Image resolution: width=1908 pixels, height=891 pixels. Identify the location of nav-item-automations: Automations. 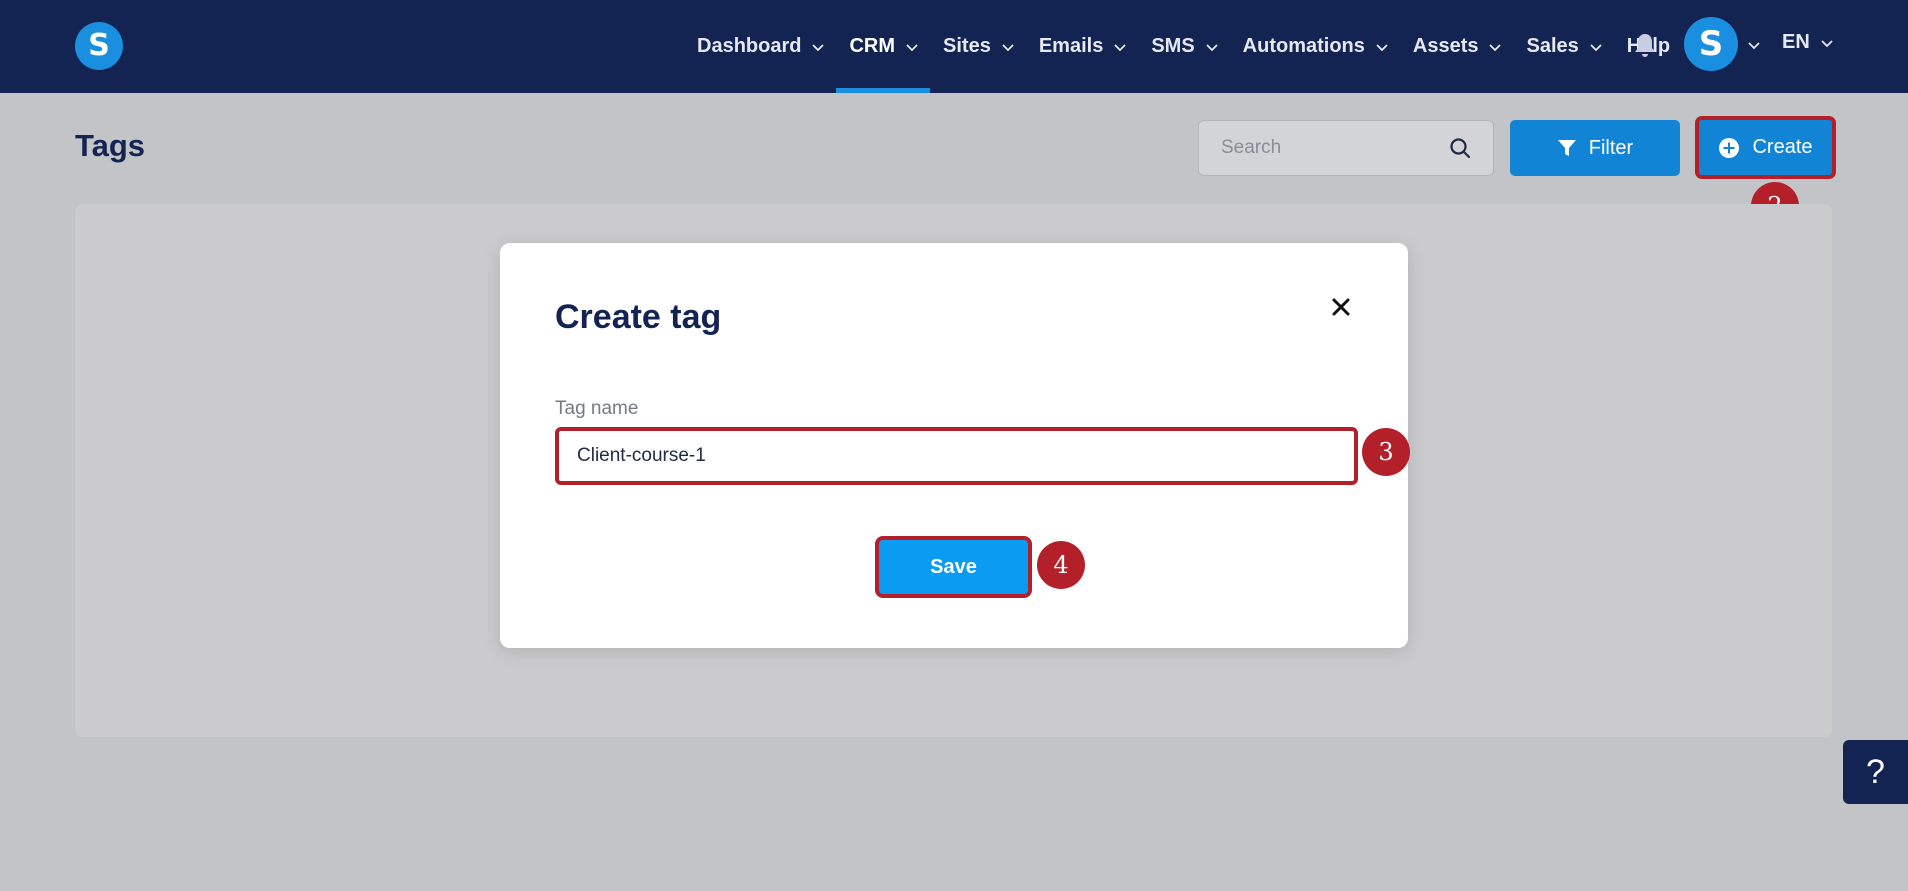
(1316, 46).